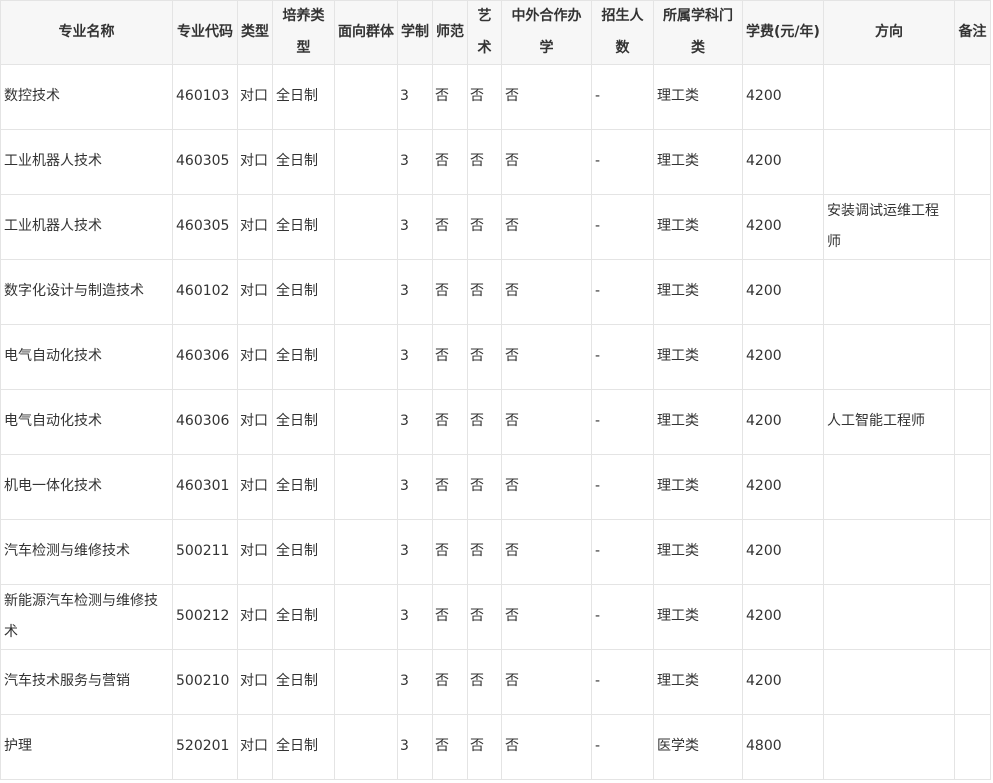  What do you see at coordinates (495, 747) in the screenshot?
I see `table-row: 护理 520201 对口 全日制 3 否否否 - 医学类 4800` at bounding box center [495, 747].